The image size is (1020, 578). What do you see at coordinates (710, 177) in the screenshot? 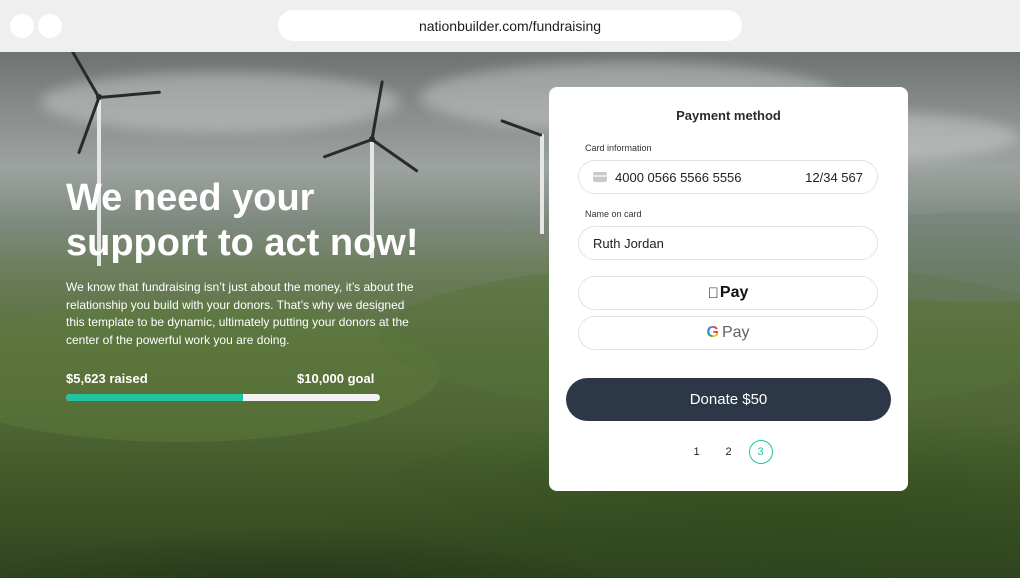
I see `card-number: 4000 0566 5566 5556` at bounding box center [710, 177].